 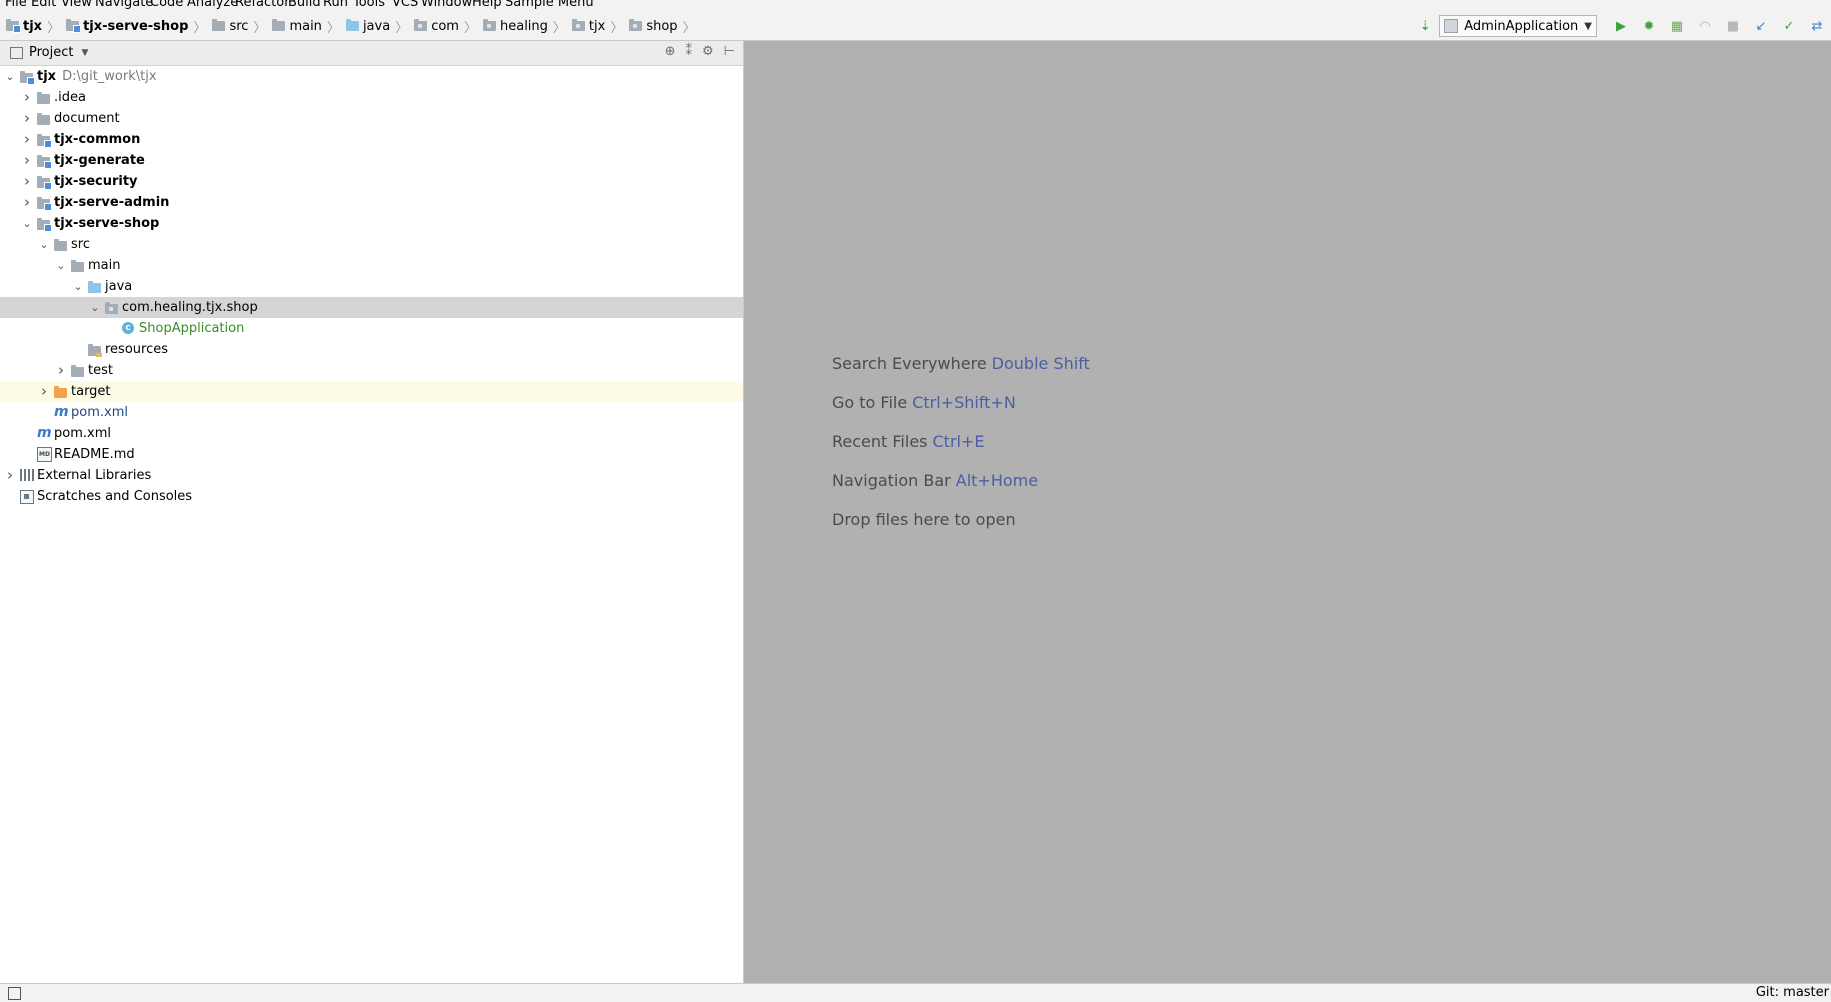 I want to click on menu-file: File, so click(x=16, y=5).